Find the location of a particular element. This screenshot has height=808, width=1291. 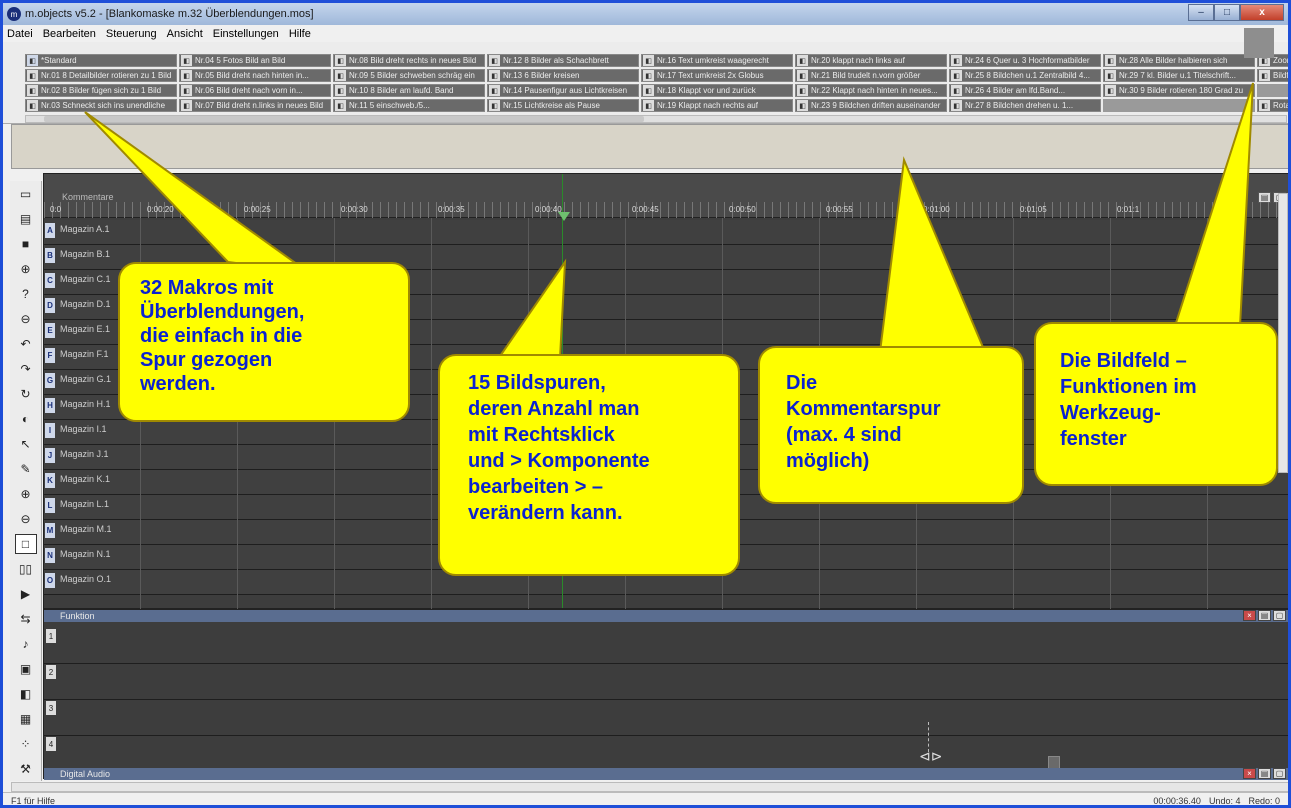

pause-icon: ▯▯ is located at coordinates (26, 569).